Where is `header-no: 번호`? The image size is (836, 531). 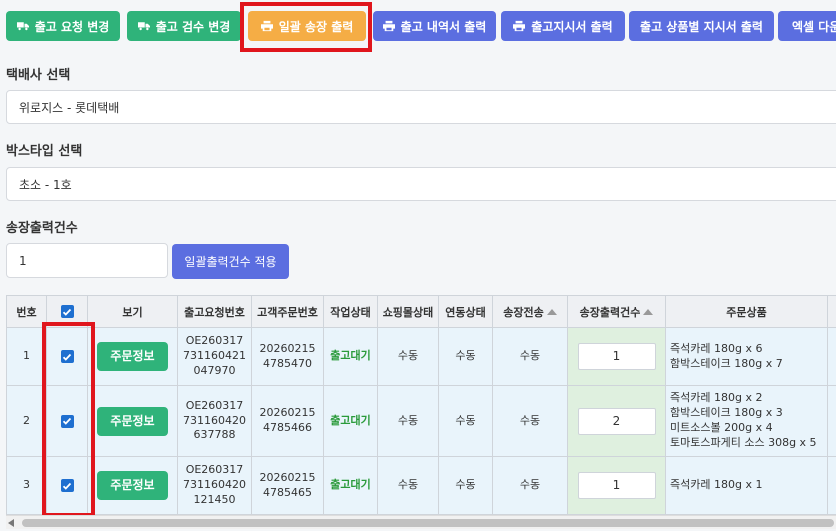
header-no: 번호 is located at coordinates (27, 311).